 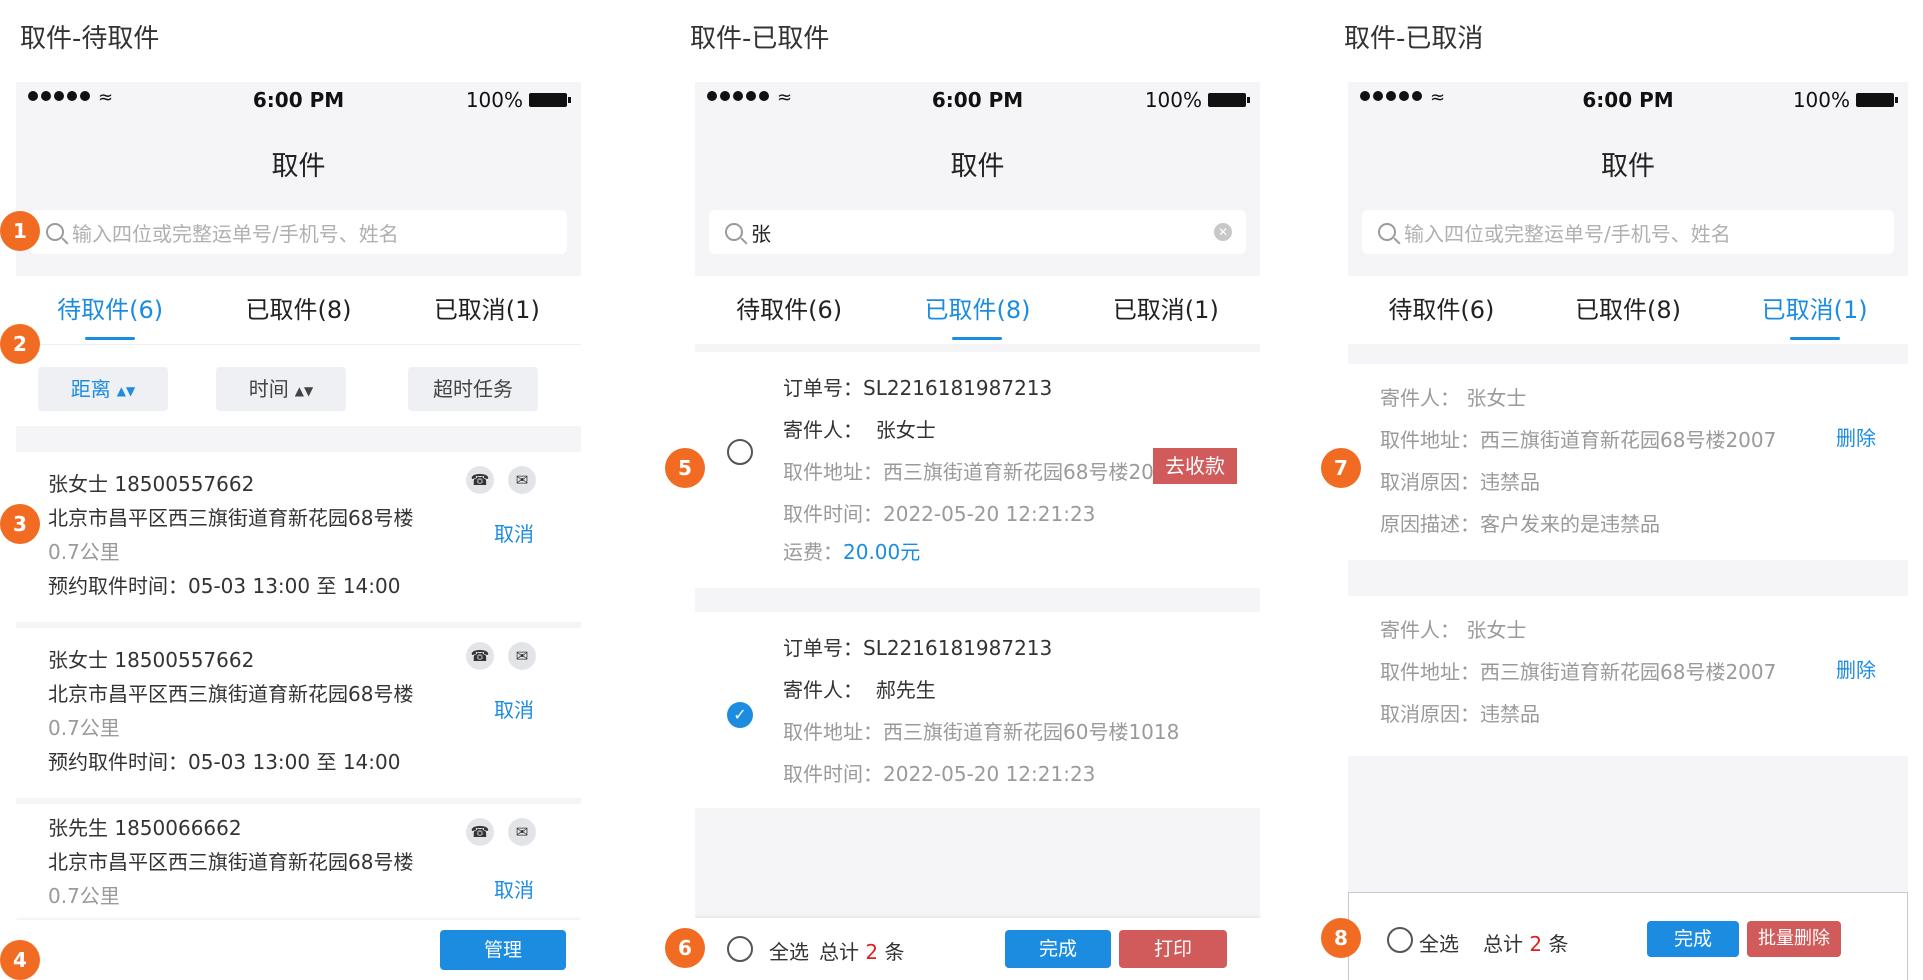 What do you see at coordinates (977, 949) in the screenshot?
I see `bottom-bar: 全选 总计 2 条 完成 打印` at bounding box center [977, 949].